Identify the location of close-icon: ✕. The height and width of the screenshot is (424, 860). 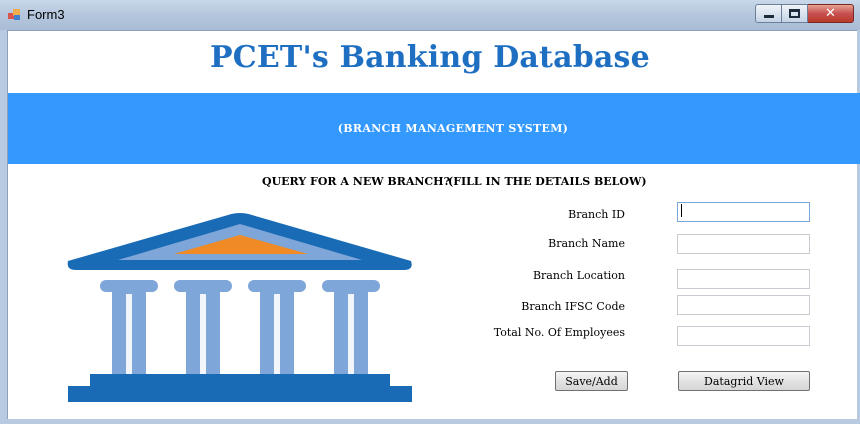
(830, 13).